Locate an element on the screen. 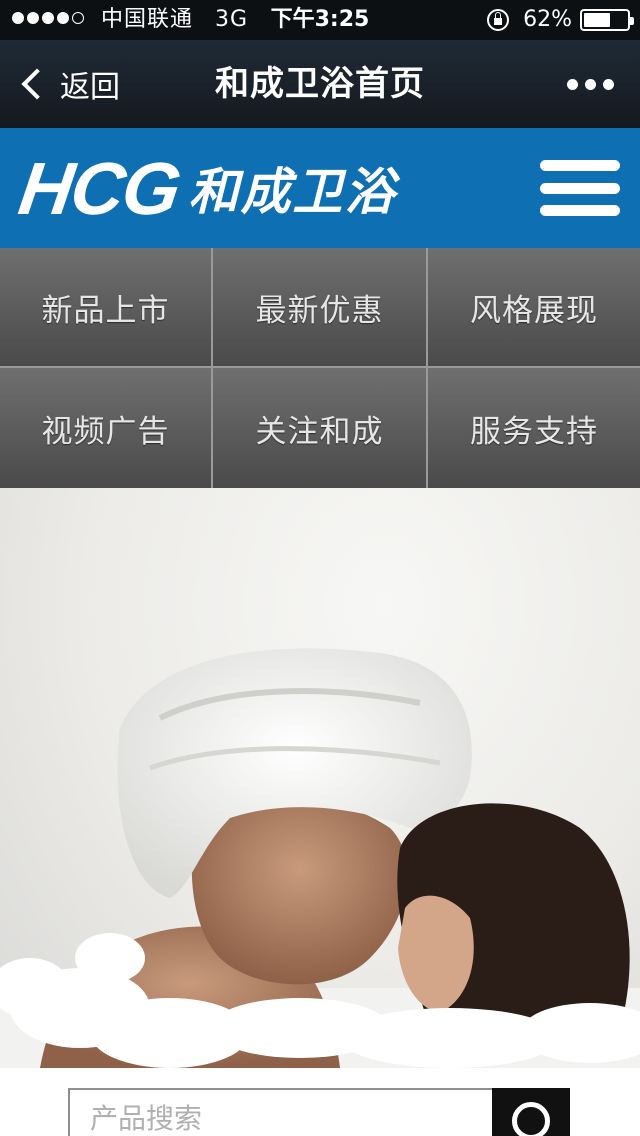  status-bar: 中国联通 3G 下午3:25 62% is located at coordinates (320, 20).